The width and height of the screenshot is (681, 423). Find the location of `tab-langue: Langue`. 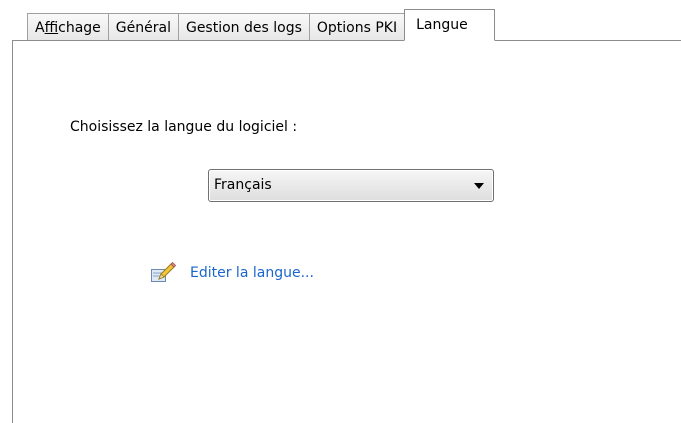

tab-langue: Langue is located at coordinates (450, 25).